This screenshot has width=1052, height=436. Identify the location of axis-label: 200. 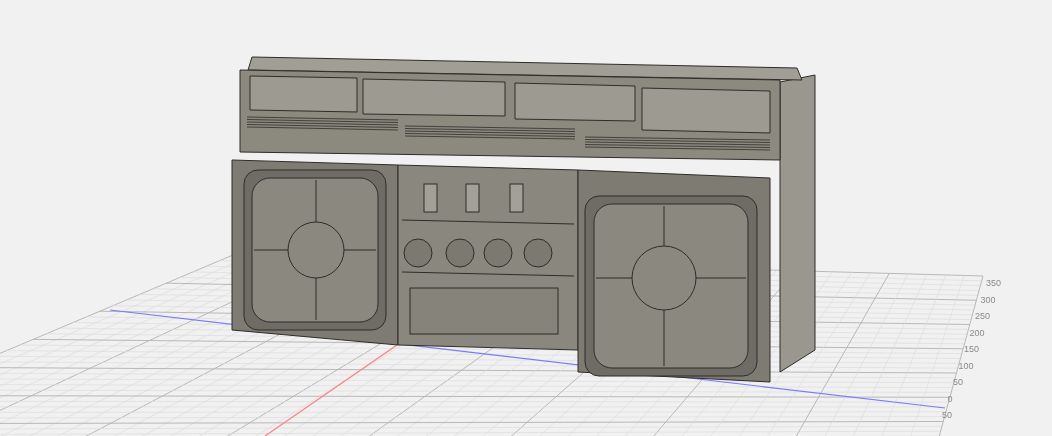
(977, 332).